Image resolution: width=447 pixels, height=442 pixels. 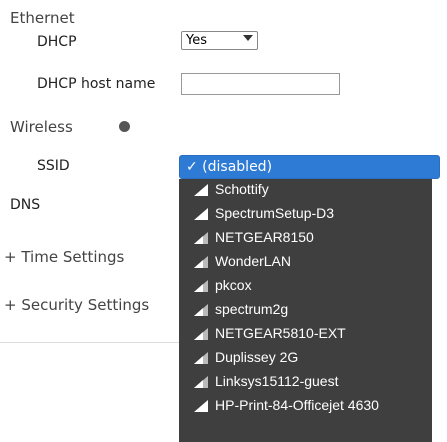 I want to click on ssid-option-label: pkcox, so click(x=233, y=285).